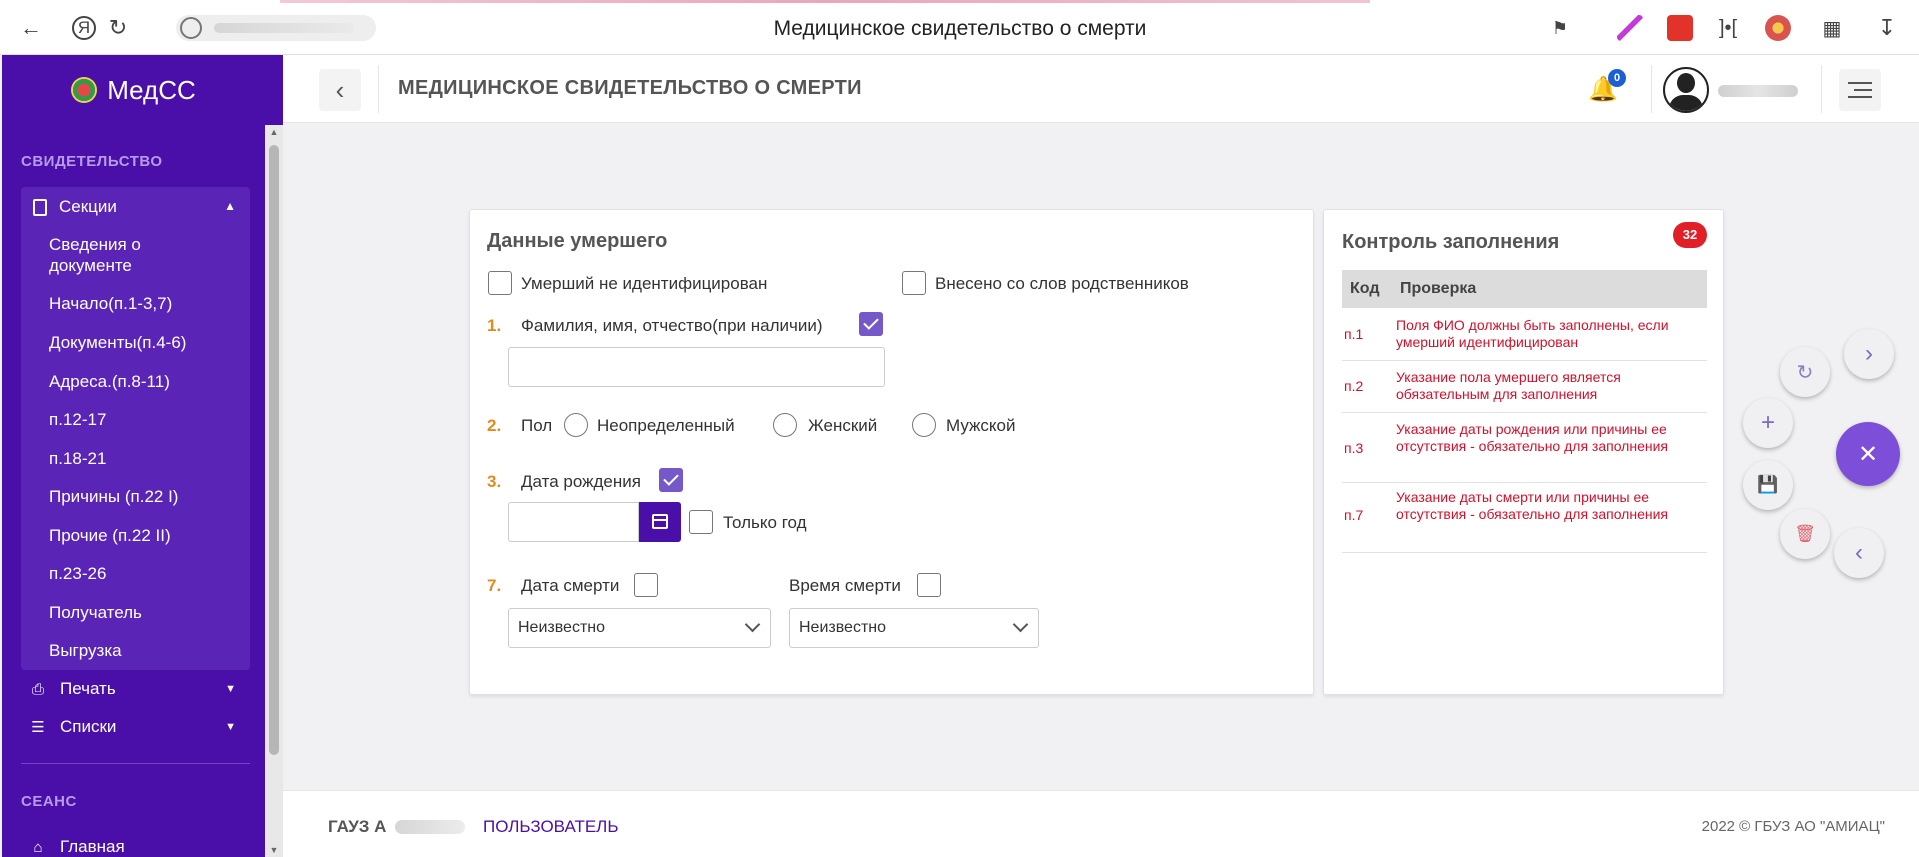 The width and height of the screenshot is (1919, 857). I want to click on reload-icon: ↻, so click(118, 28).